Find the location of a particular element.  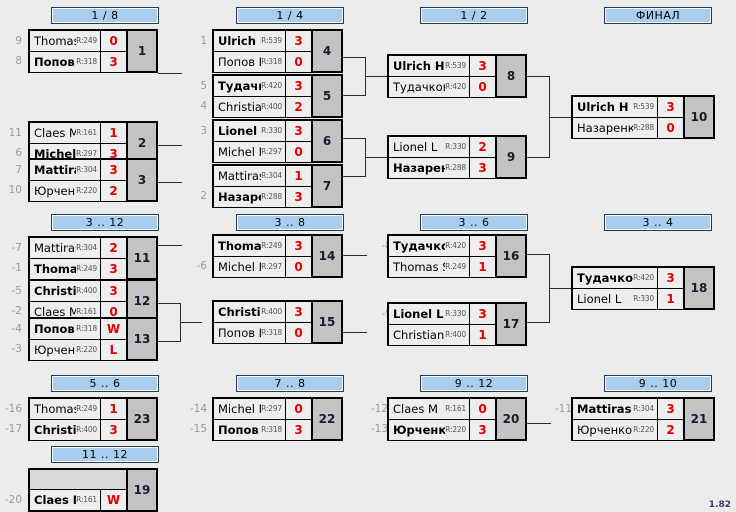

round-header-11-12: 11 .. 12 is located at coordinates (105, 454).